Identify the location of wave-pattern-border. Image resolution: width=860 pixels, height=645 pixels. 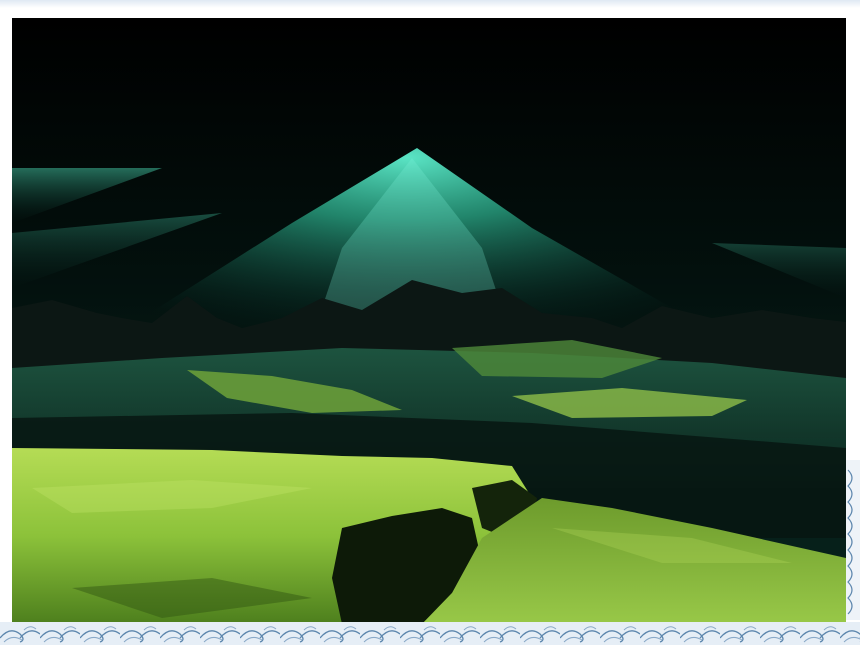
(430, 633).